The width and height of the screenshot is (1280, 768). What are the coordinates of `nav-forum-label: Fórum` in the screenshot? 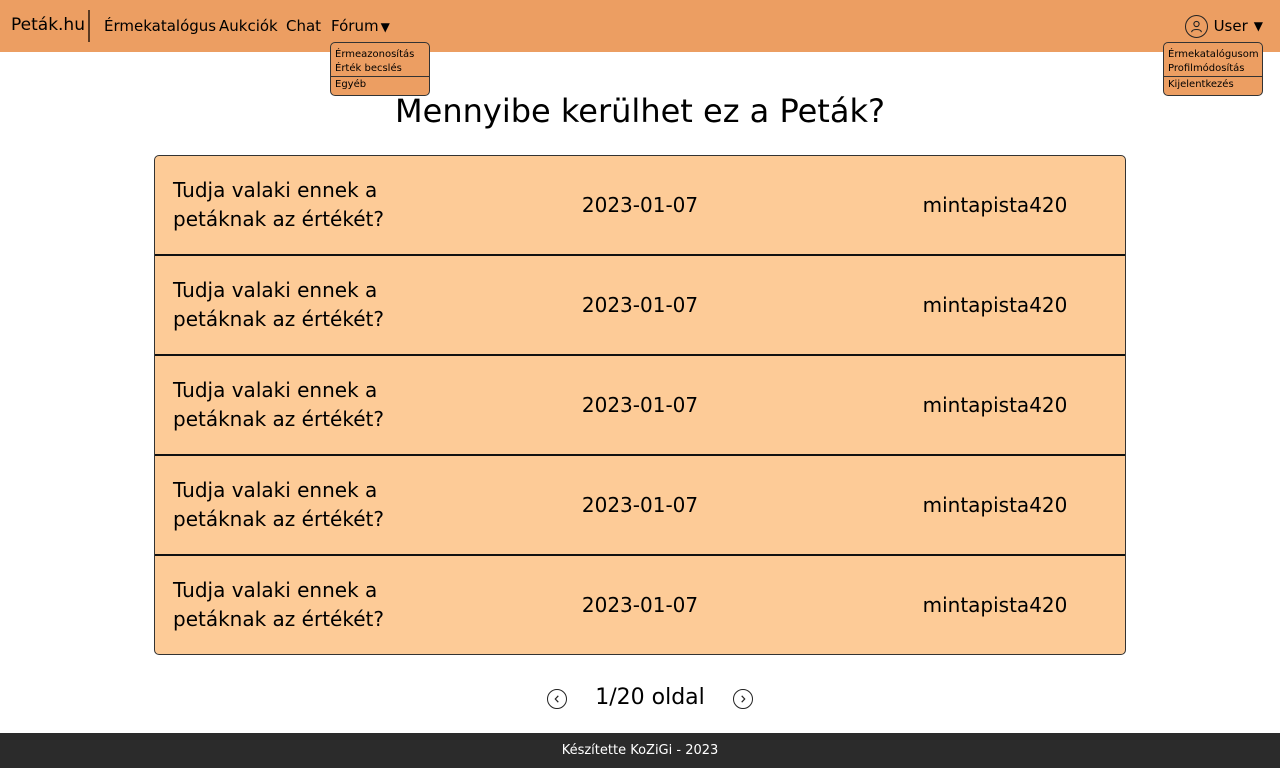 It's located at (355, 26).